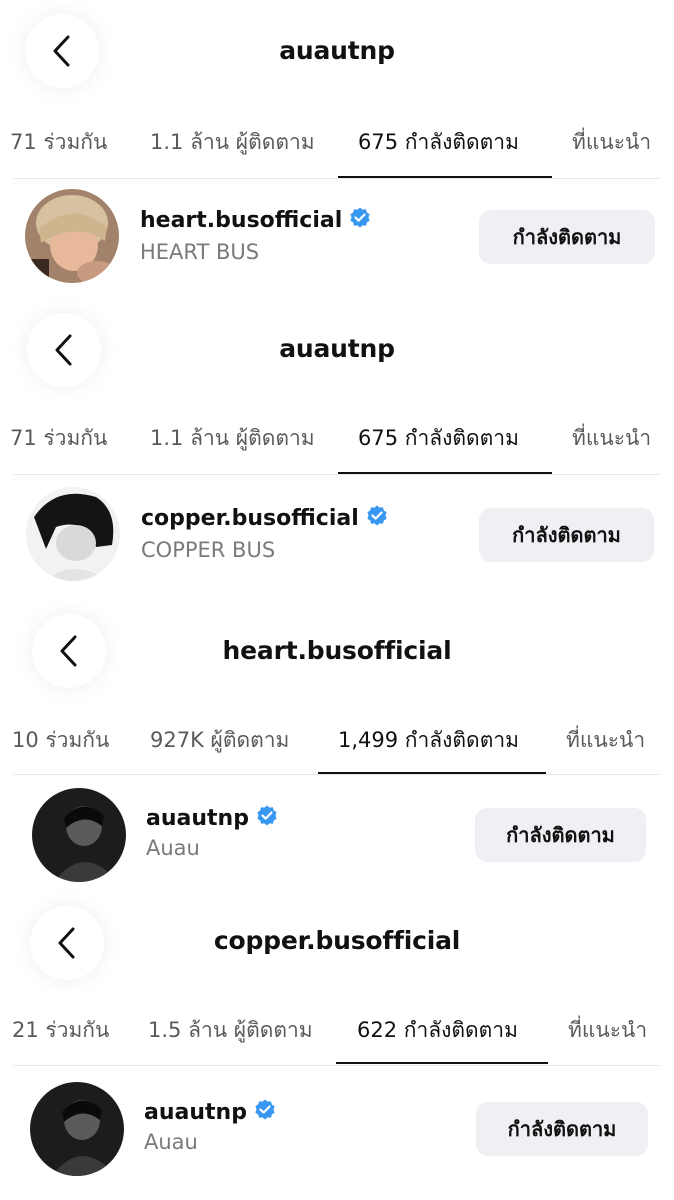  Describe the element at coordinates (437, 1030) in the screenshot. I see `tab-following: 622 กำลังติดตาม` at that location.